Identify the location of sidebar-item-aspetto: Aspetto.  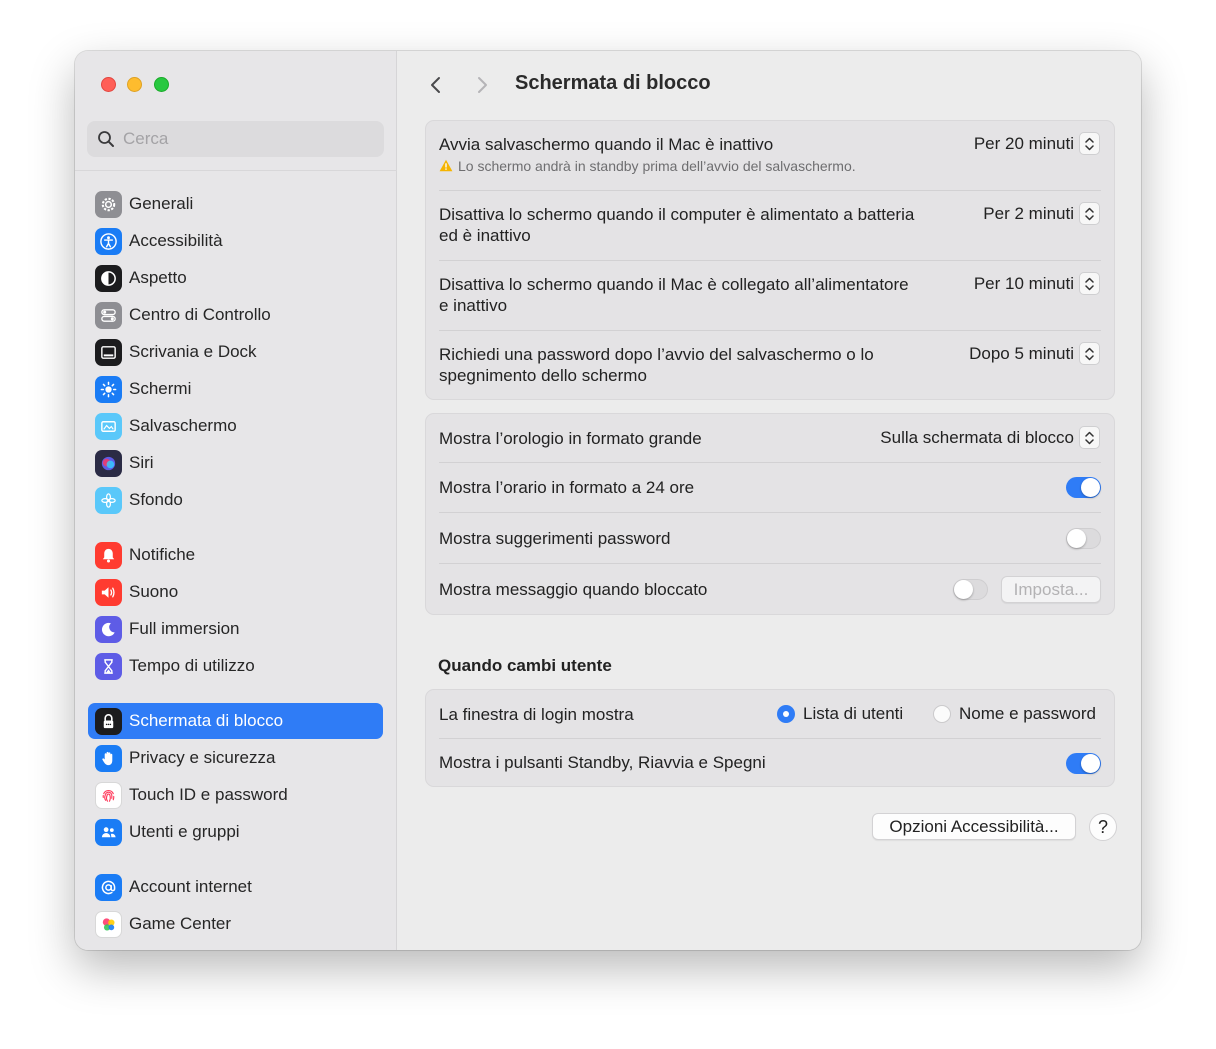
(235, 278).